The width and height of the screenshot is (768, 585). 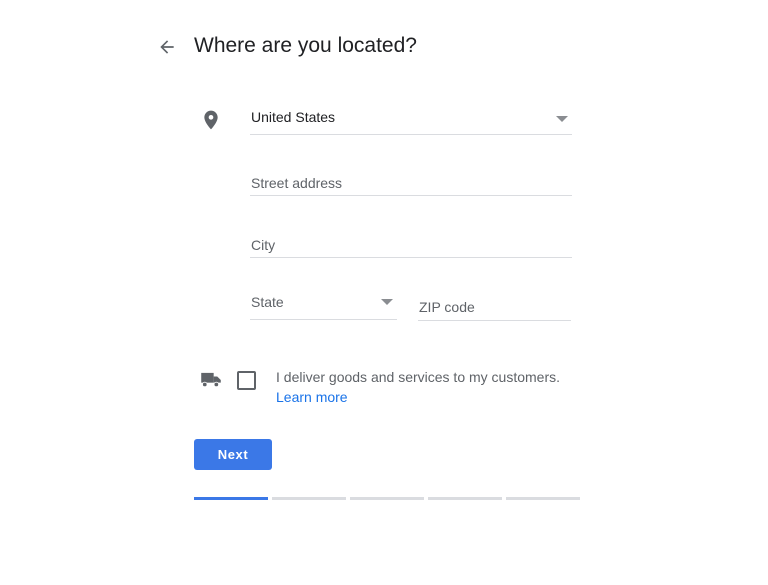 I want to click on city-input: City, so click(x=411, y=245).